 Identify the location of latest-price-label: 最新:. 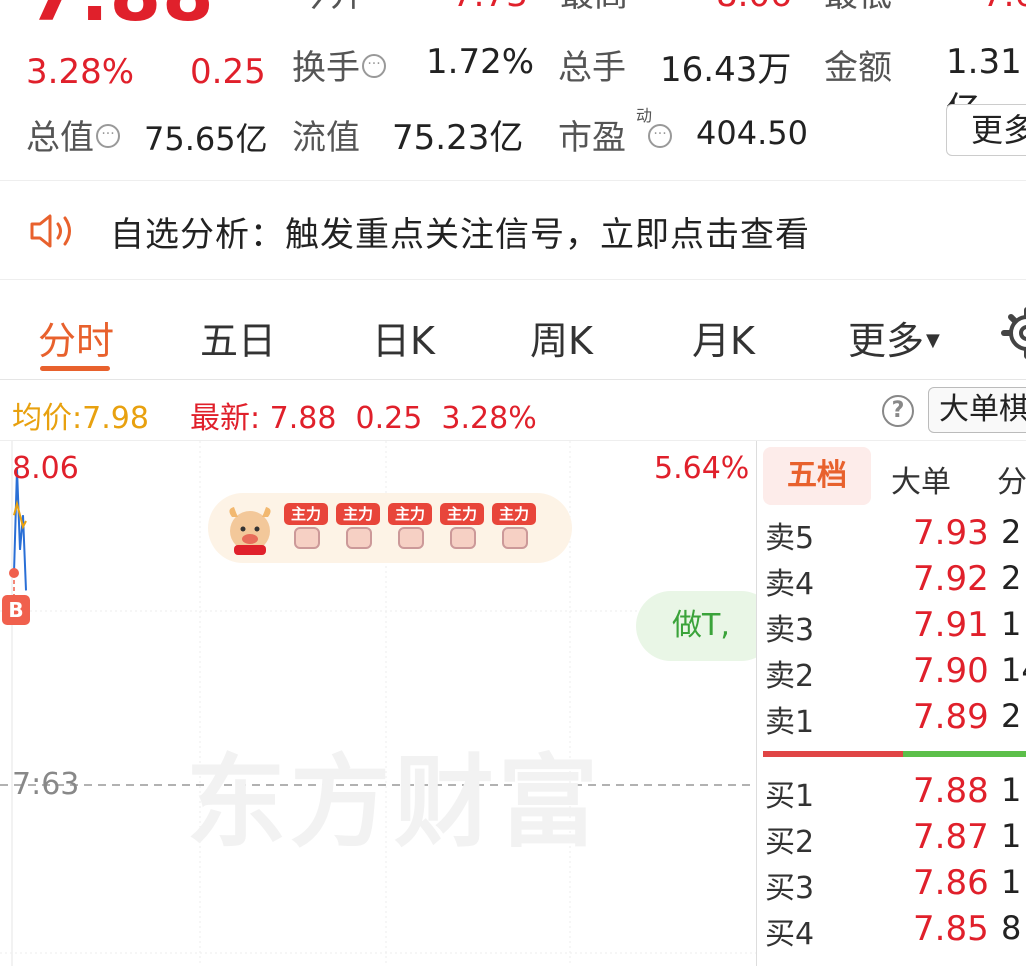
(225, 418).